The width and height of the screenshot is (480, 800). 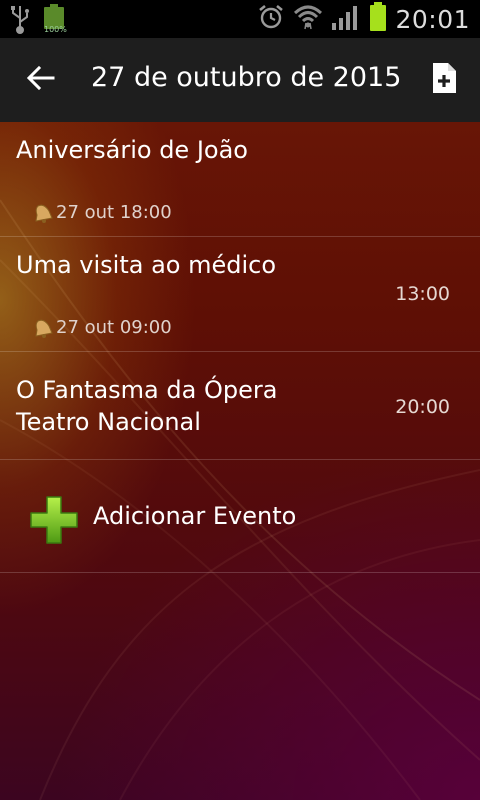 I want to click on page-title: 27 de outubro de 2015, so click(x=246, y=77).